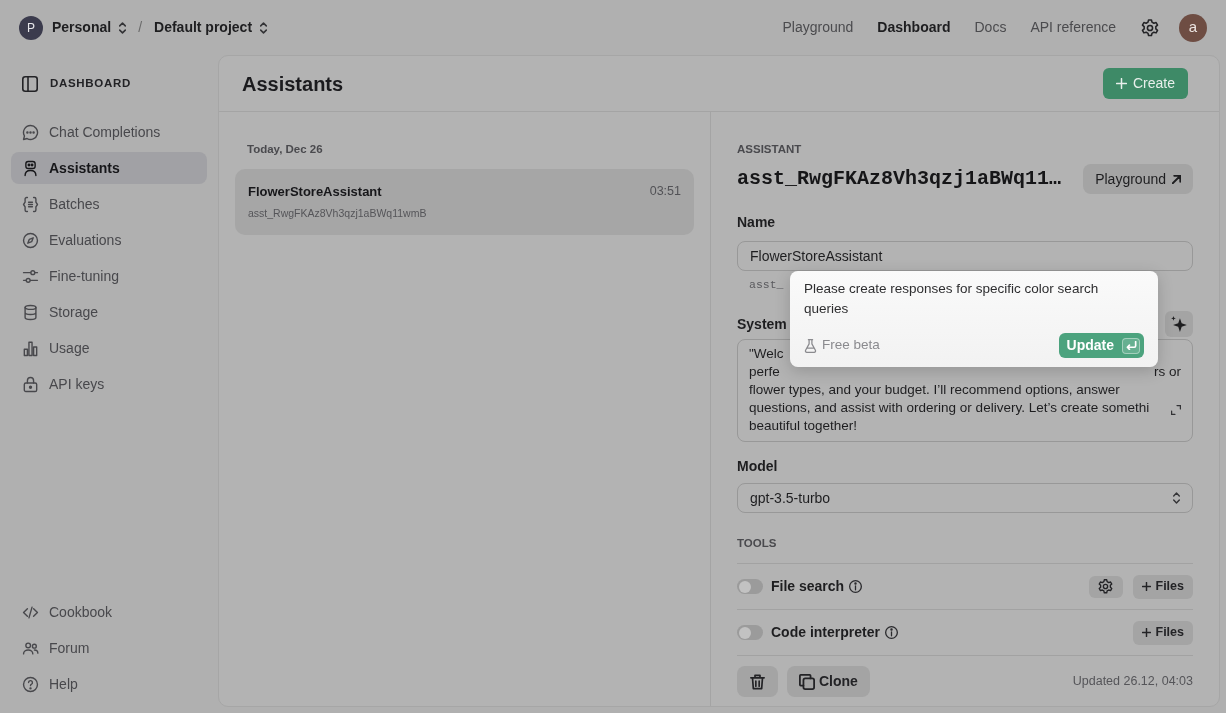 The image size is (1226, 713). What do you see at coordinates (1176, 410) in the screenshot?
I see `expand-icon` at bounding box center [1176, 410].